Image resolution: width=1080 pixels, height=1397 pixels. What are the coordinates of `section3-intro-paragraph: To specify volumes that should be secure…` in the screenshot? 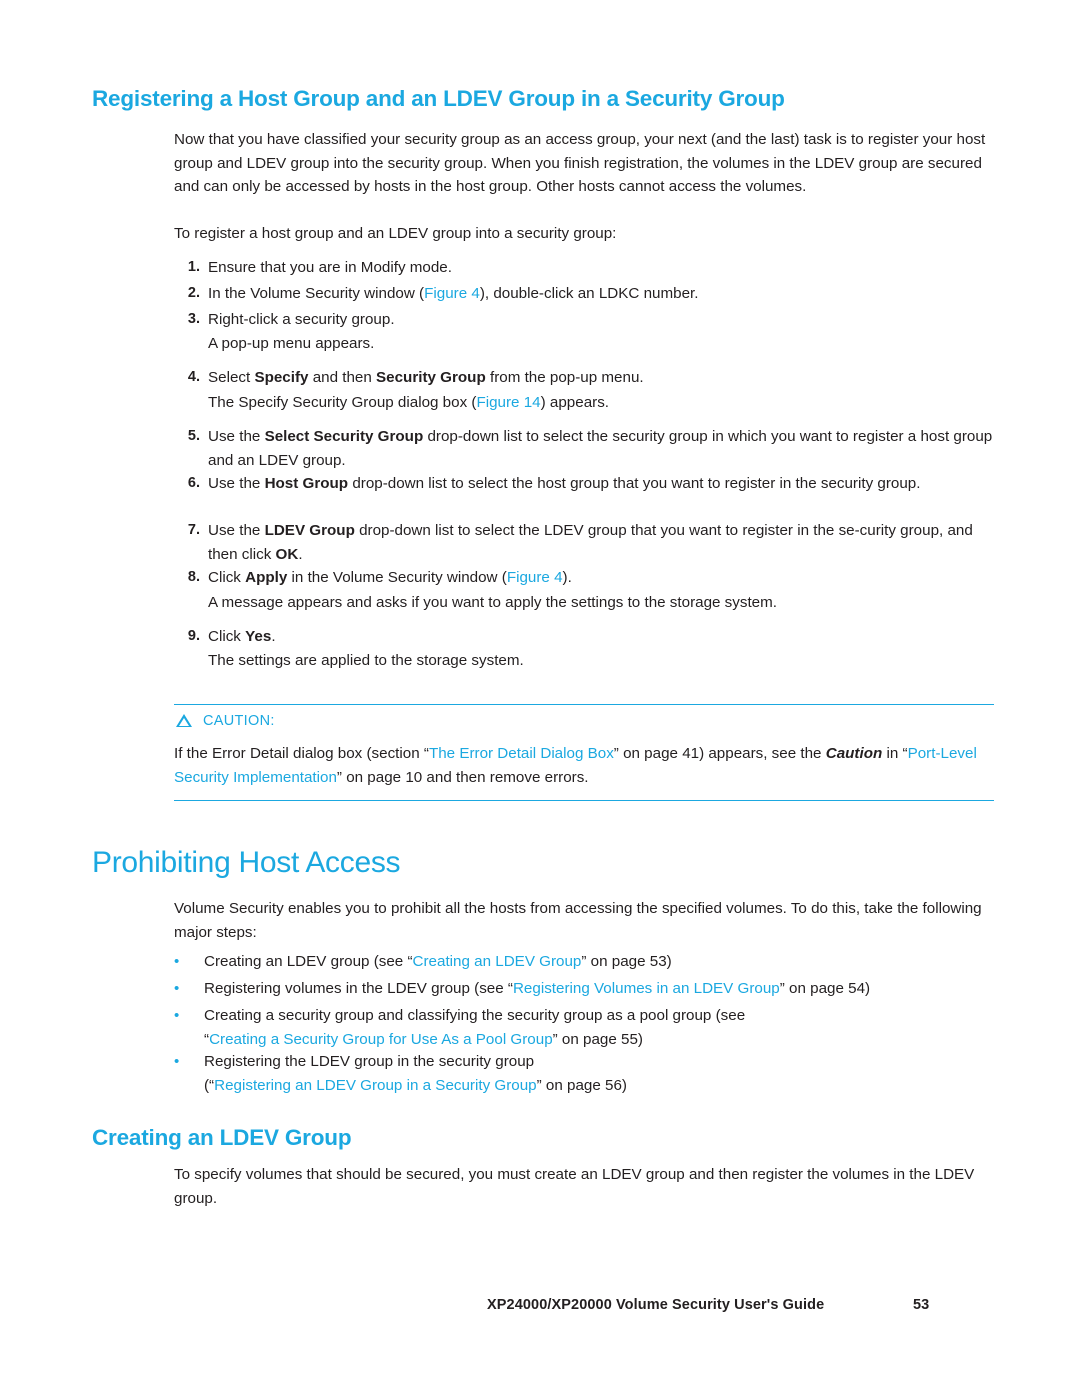 It's located at (574, 1186).